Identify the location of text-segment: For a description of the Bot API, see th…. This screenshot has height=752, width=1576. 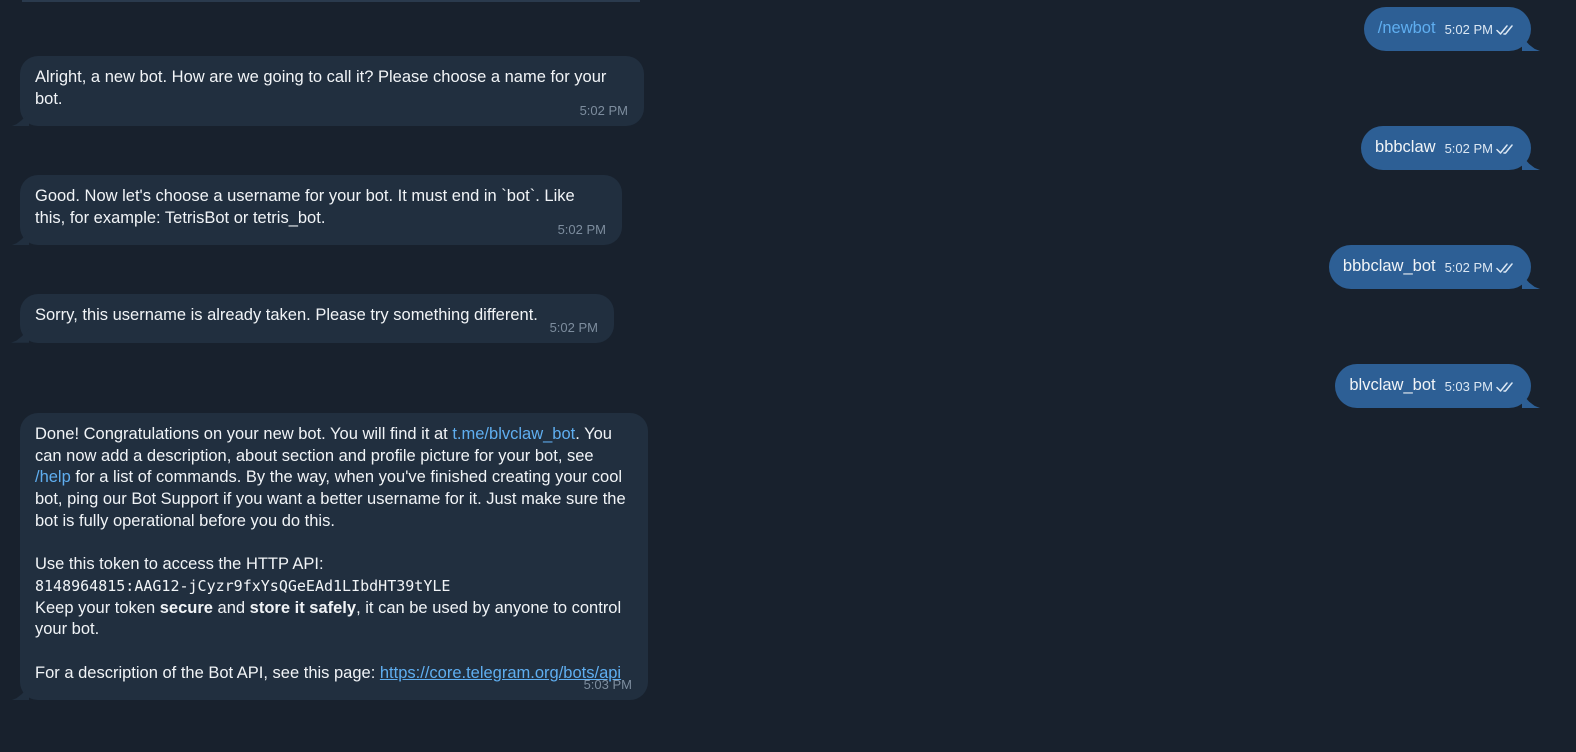
(207, 672).